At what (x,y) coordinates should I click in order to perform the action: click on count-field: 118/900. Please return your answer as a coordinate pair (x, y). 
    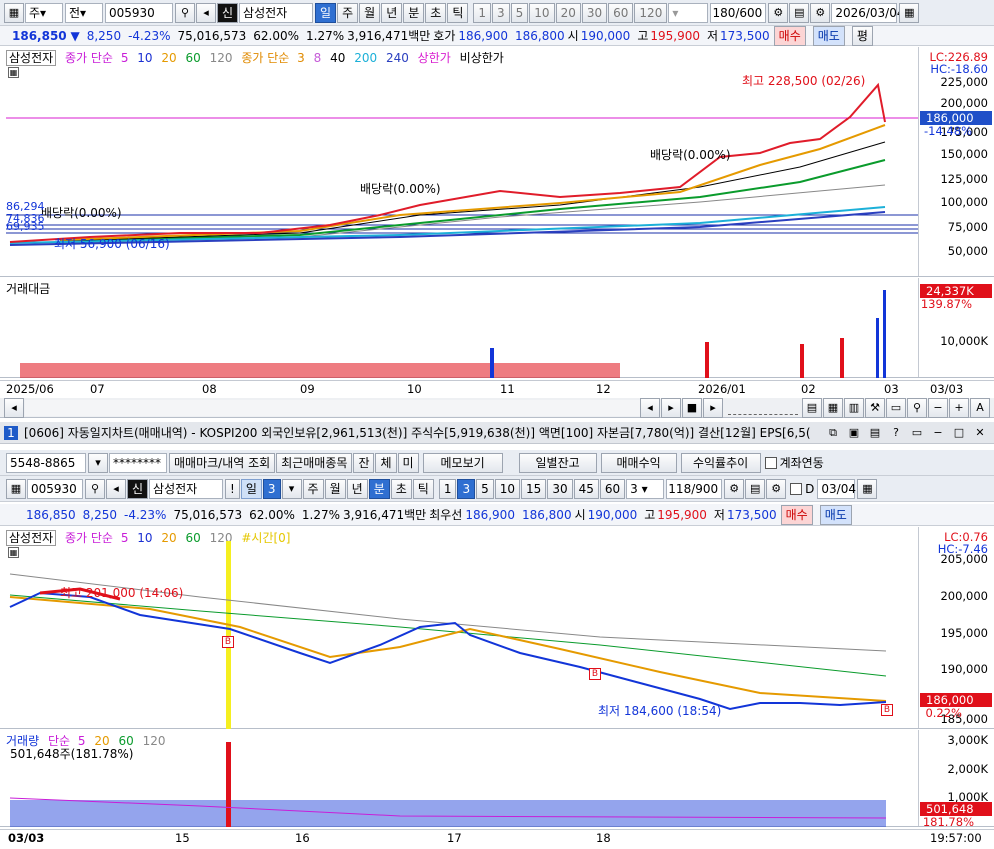
    Looking at the image, I should click on (694, 488).